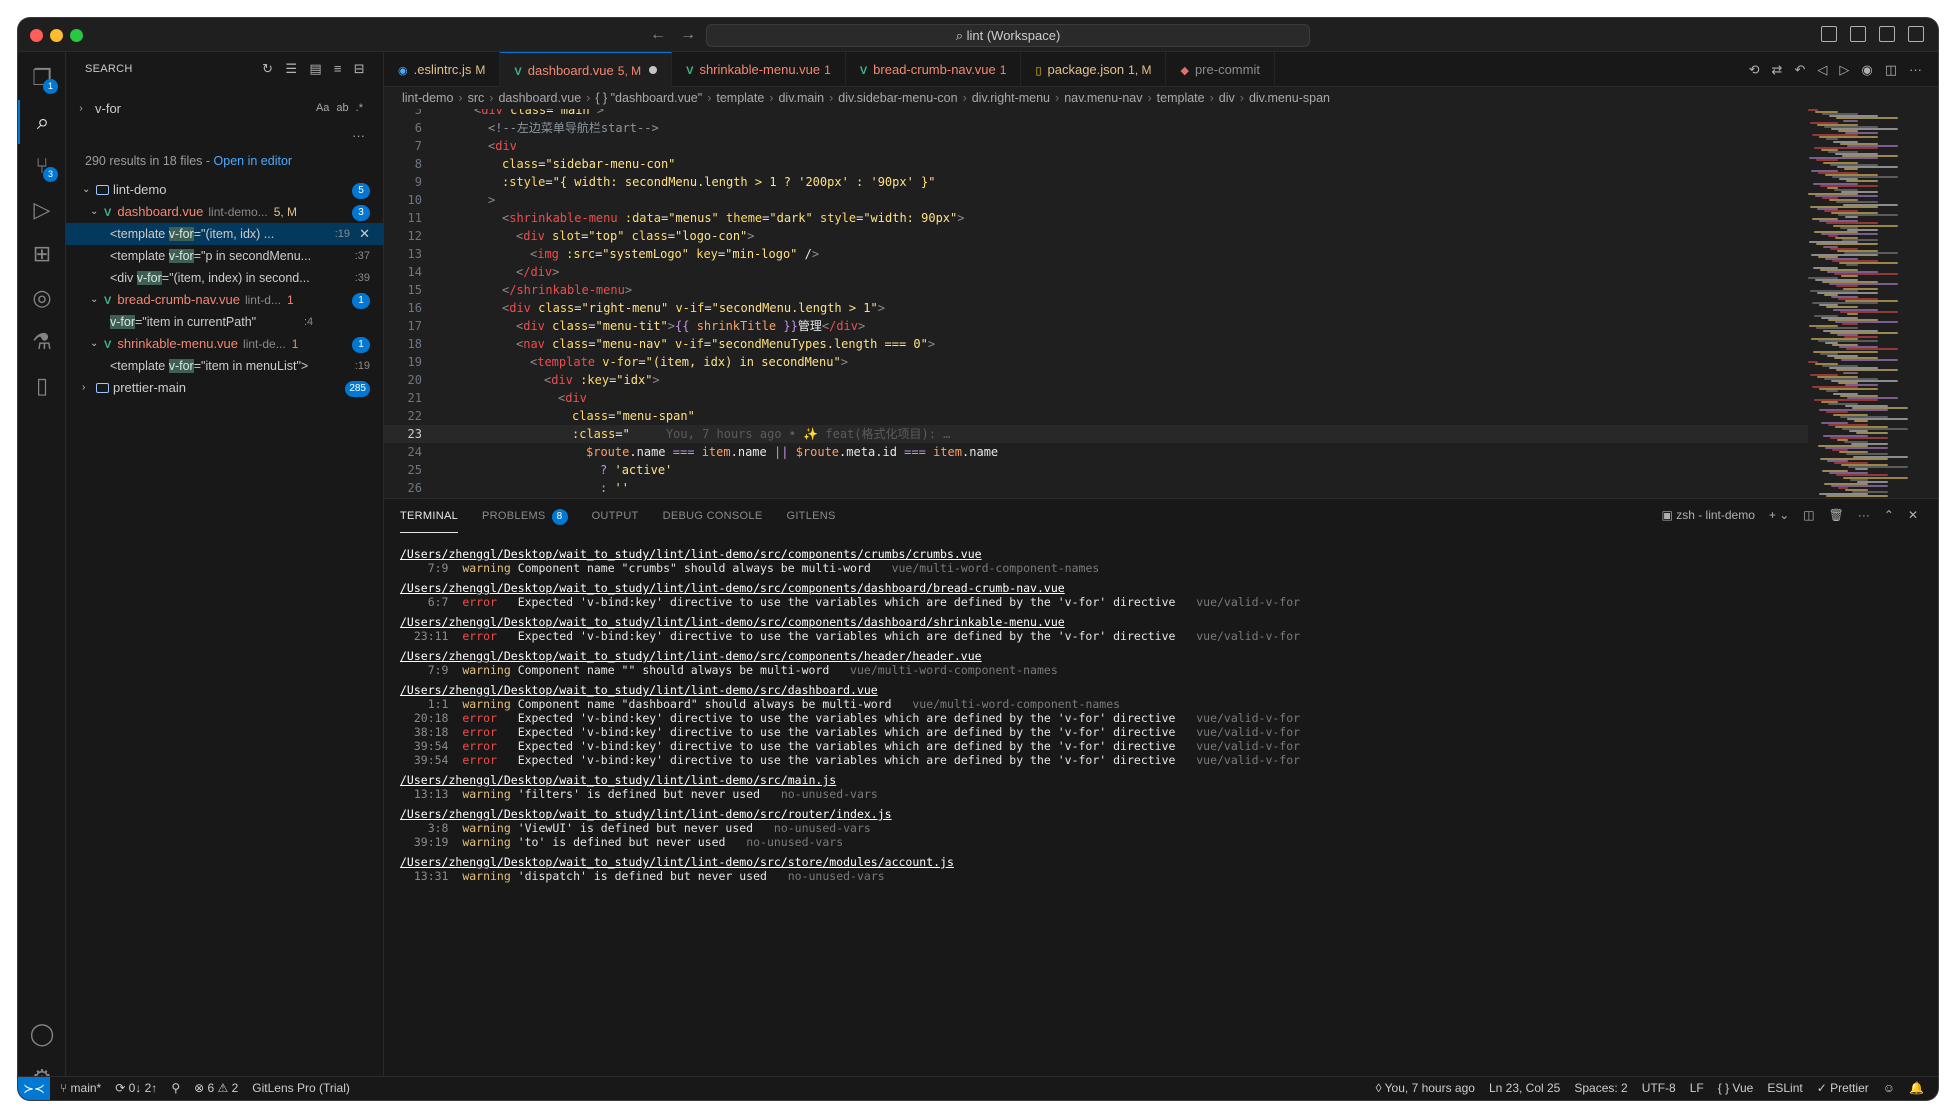 The width and height of the screenshot is (1956, 1116). I want to click on accounts-icon: ◯, so click(42, 1034).